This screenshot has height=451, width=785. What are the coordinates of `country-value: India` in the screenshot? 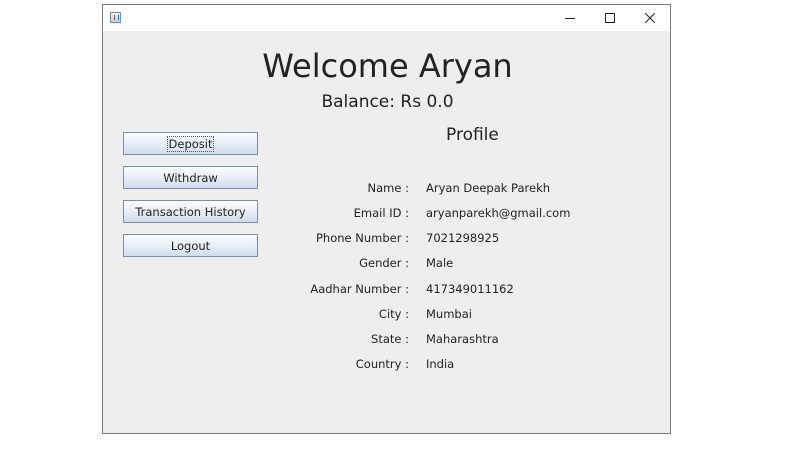 It's located at (440, 364).